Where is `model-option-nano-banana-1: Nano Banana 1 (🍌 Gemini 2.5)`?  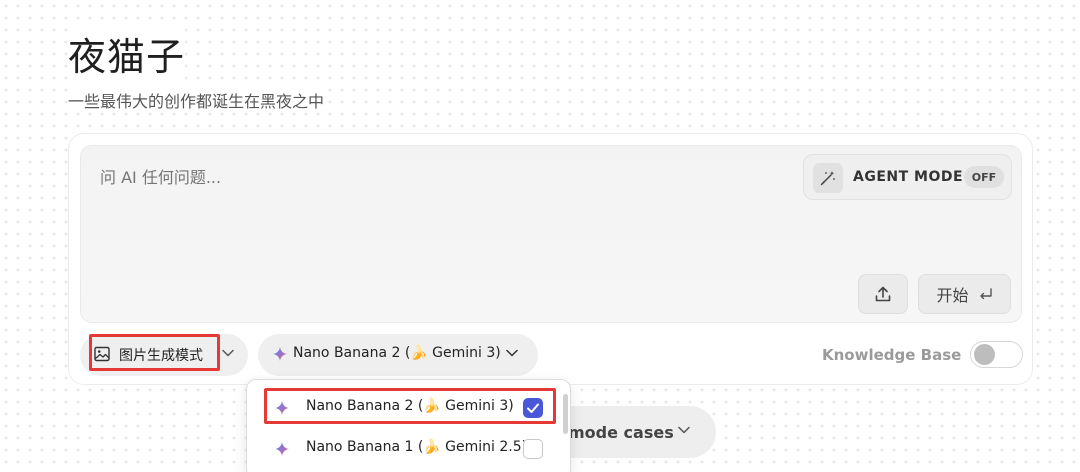
model-option-nano-banana-1: Nano Banana 1 (🍌 Gemini 2.5) is located at coordinates (408, 448).